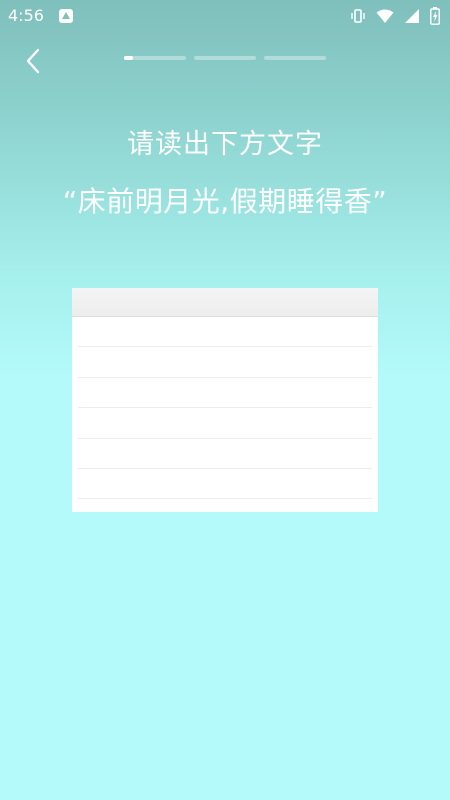  I want to click on status-time: 4:56, so click(26, 15).